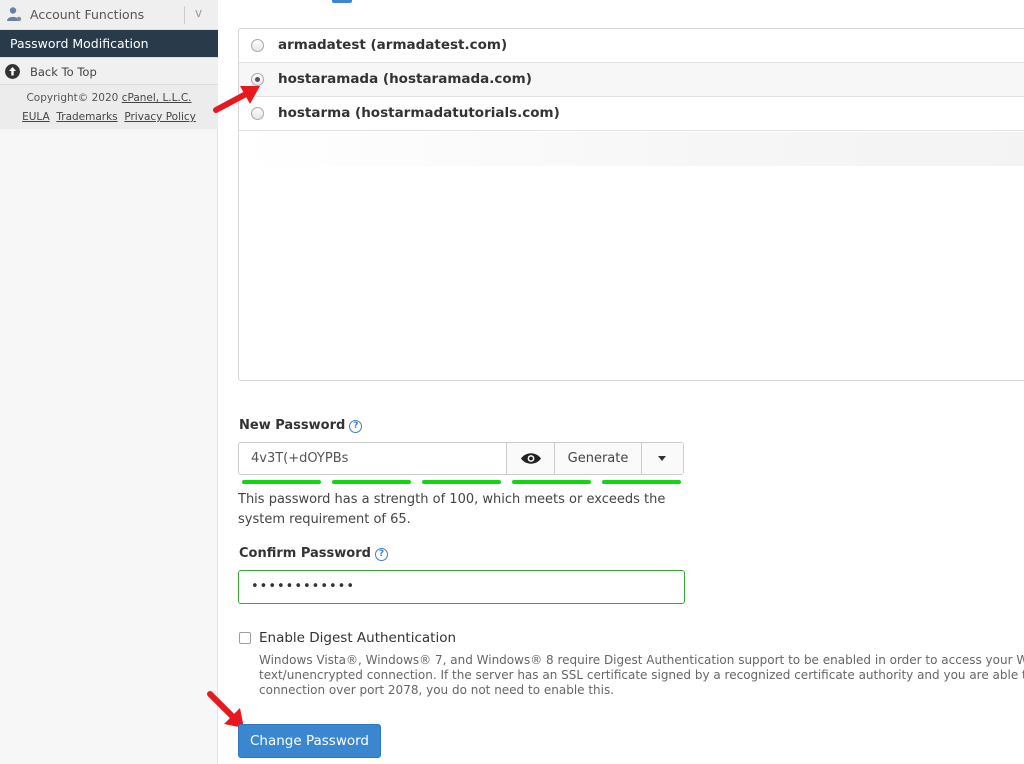  I want to click on partial-button, so click(342, 1).